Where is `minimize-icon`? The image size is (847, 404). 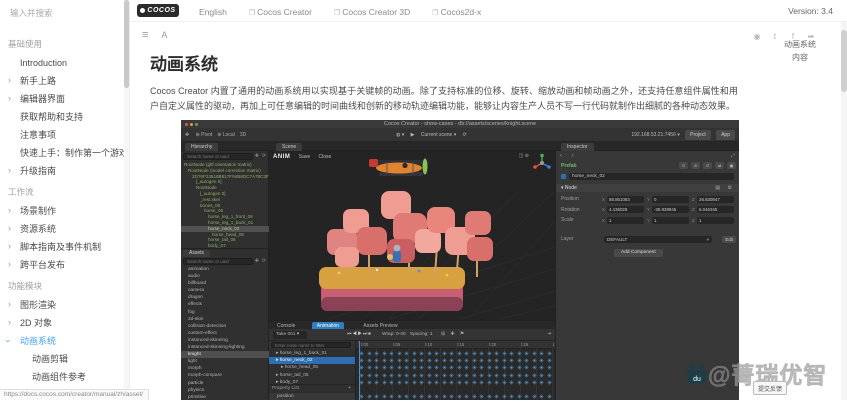 minimize-icon is located at coordinates (191, 124).